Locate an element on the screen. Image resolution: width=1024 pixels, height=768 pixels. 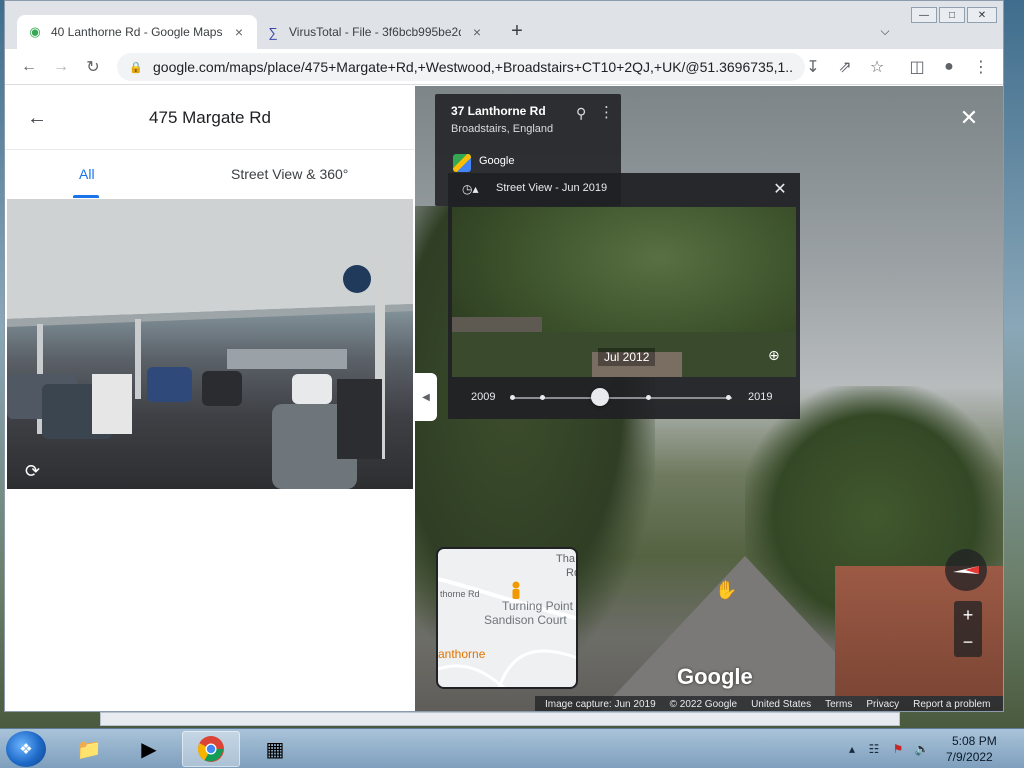
start-button: ❖ is located at coordinates (26, 749).